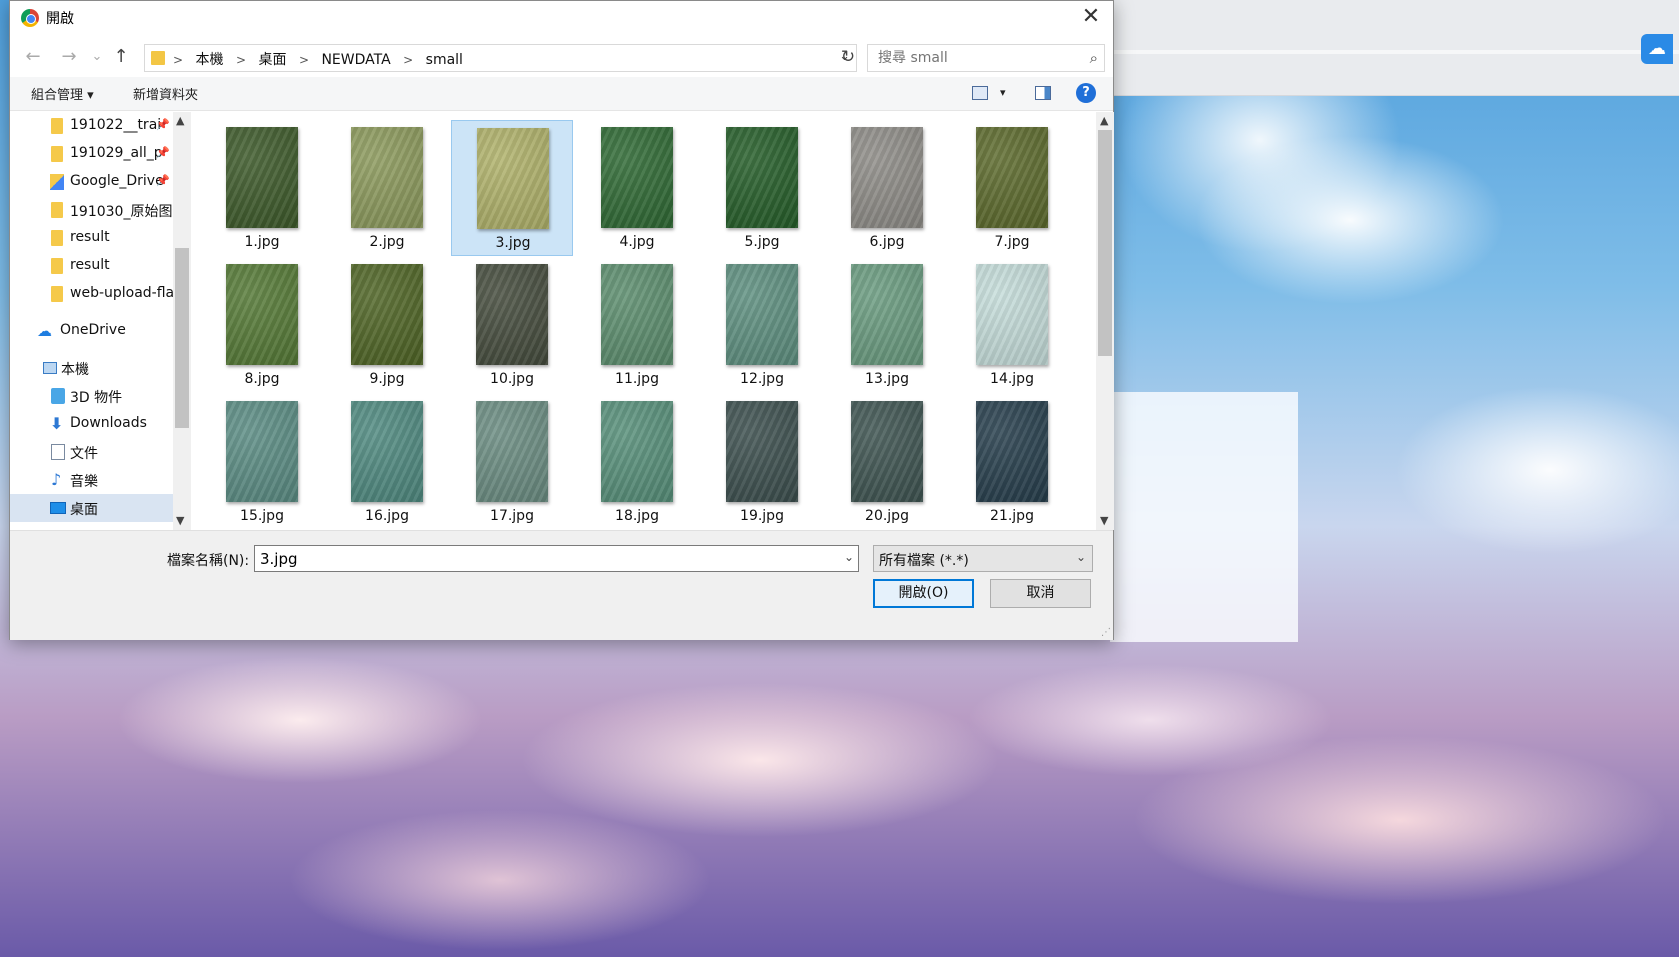 The width and height of the screenshot is (1679, 957). What do you see at coordinates (262, 462) in the screenshot?
I see `file-item: 15.jpg` at bounding box center [262, 462].